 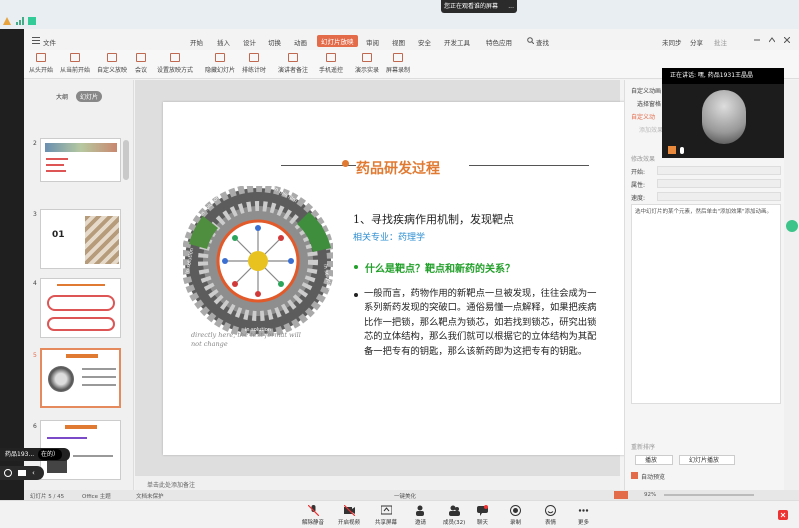 I want to click on custom-show-button: 自定义放映, so click(x=112, y=63).